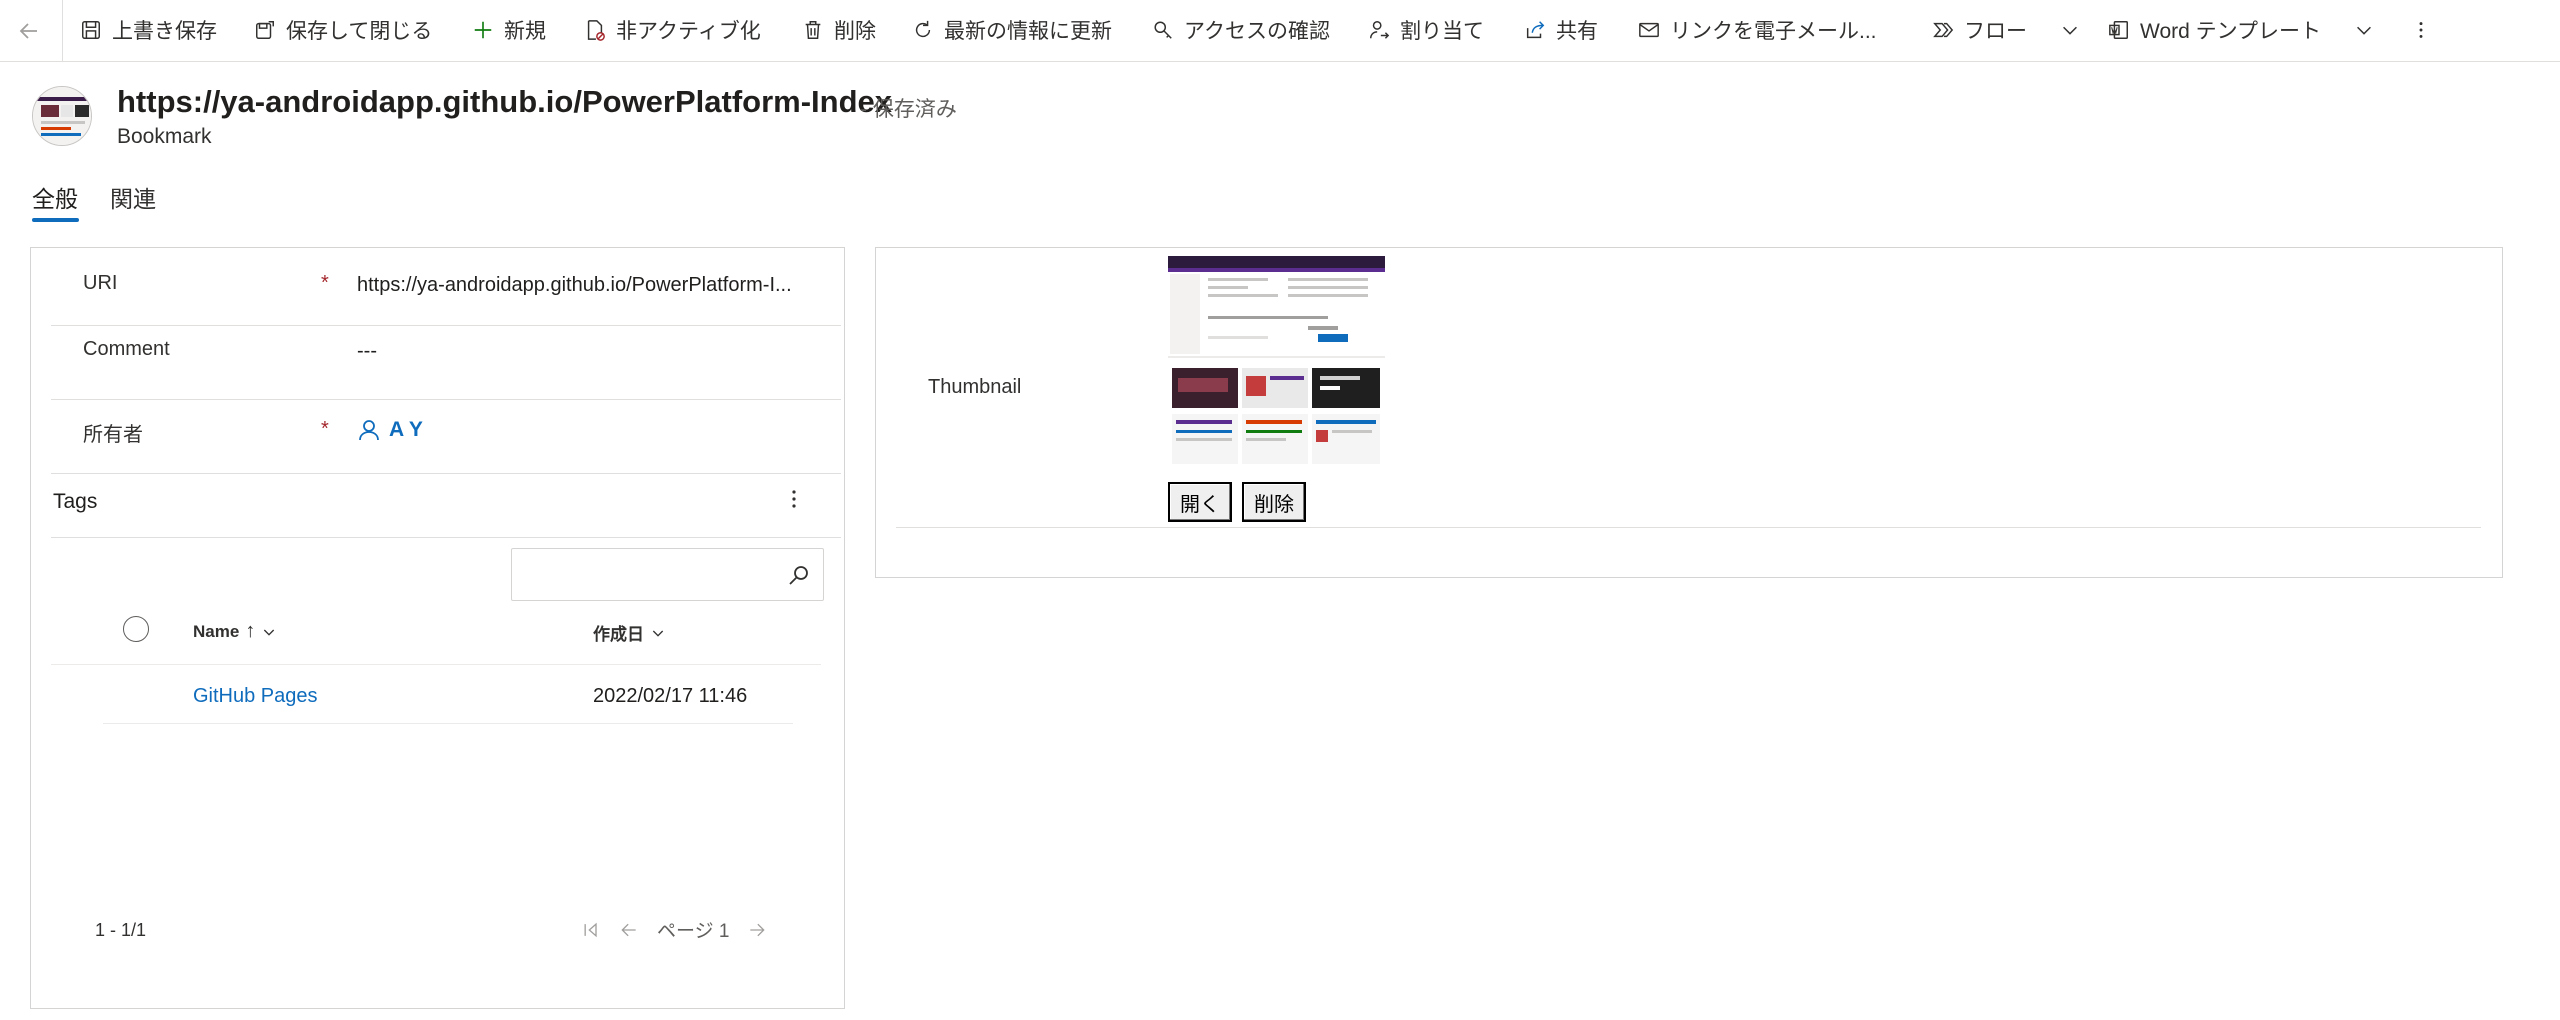 This screenshot has width=2560, height=1020. I want to click on deactivate-label: 非アクティブ化, so click(688, 31).